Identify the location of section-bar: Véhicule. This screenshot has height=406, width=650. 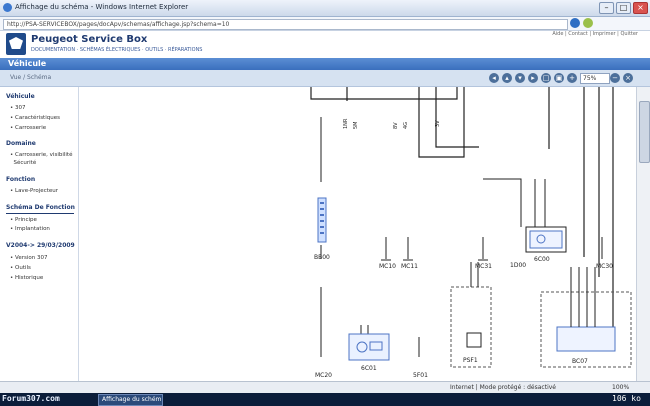
(325, 64).